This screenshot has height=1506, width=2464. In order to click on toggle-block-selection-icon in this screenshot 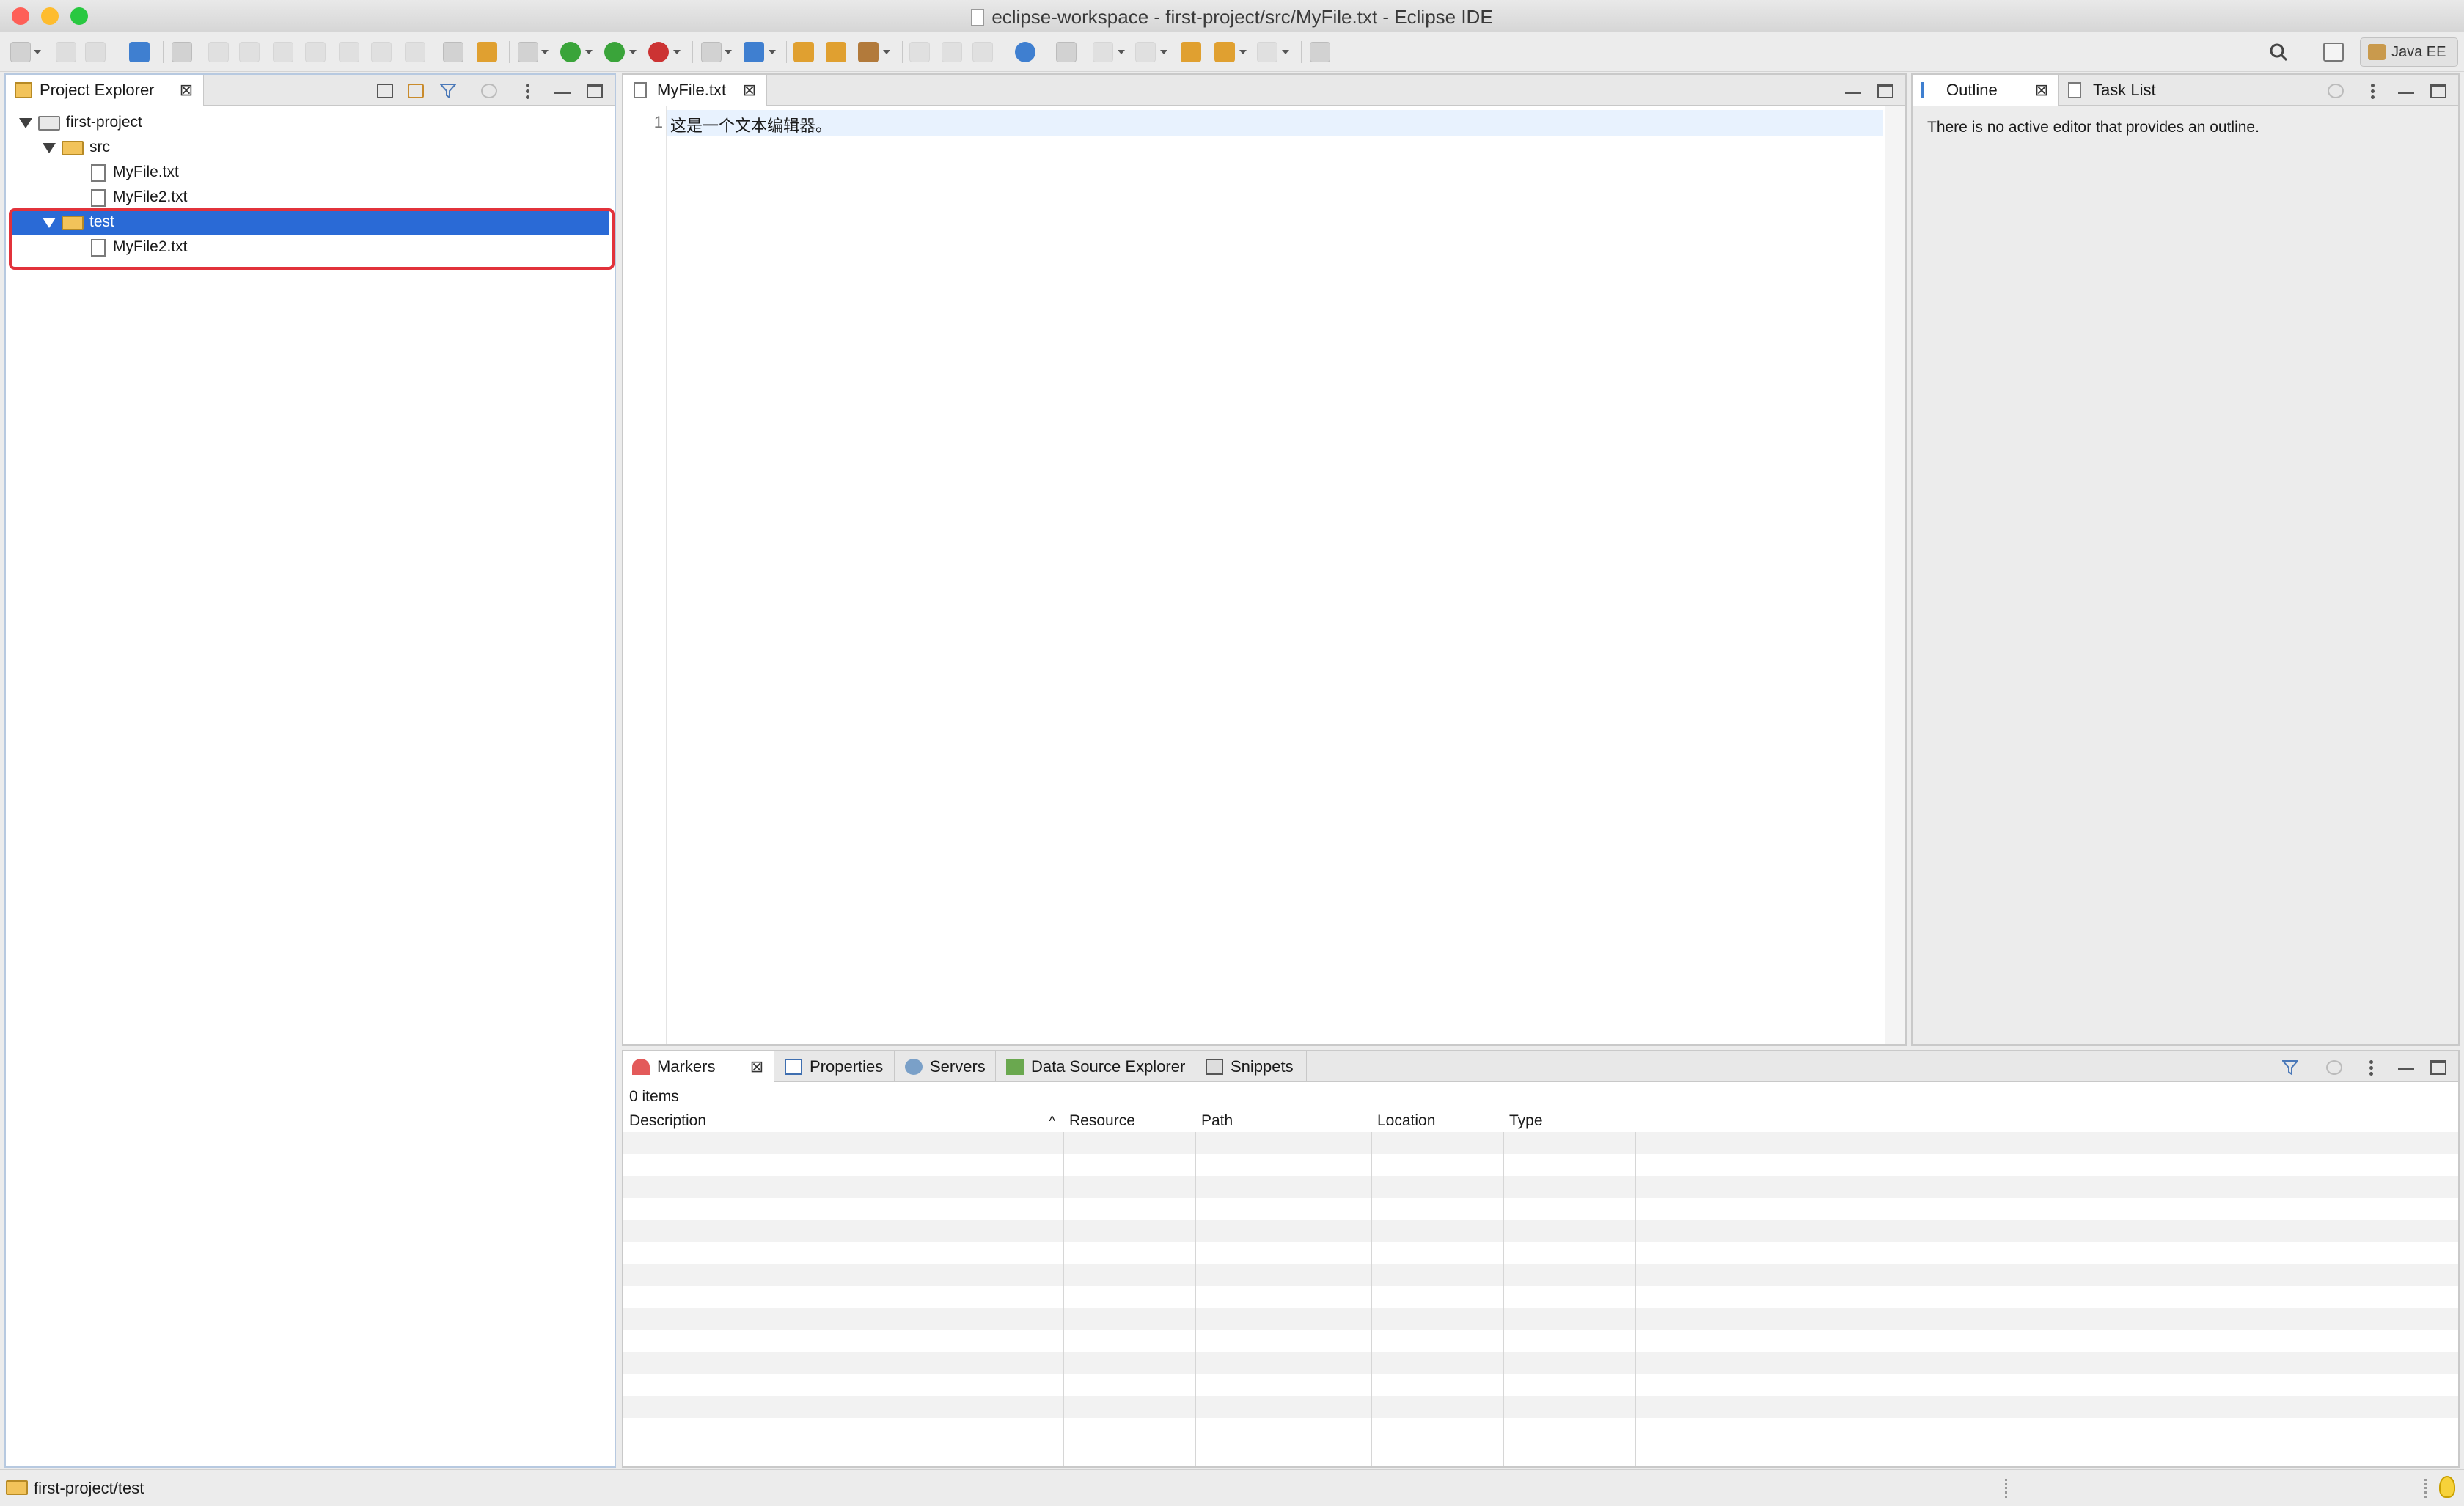, I will do `click(952, 52)`.